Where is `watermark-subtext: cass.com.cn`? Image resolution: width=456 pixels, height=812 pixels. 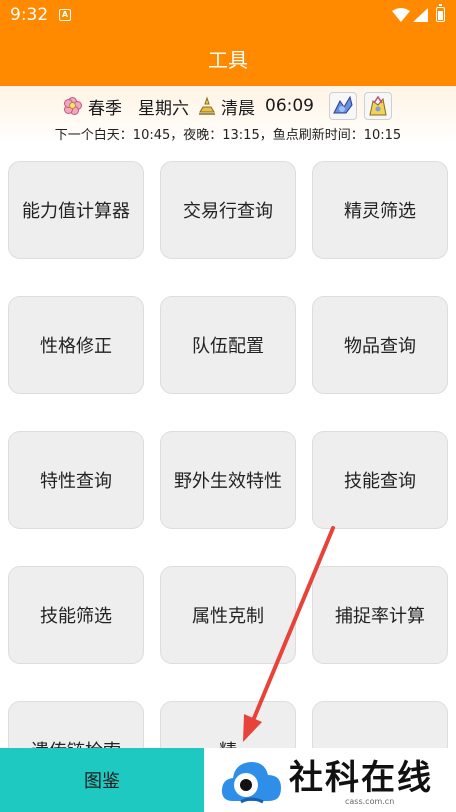 watermark-subtext: cass.com.cn is located at coordinates (370, 801).